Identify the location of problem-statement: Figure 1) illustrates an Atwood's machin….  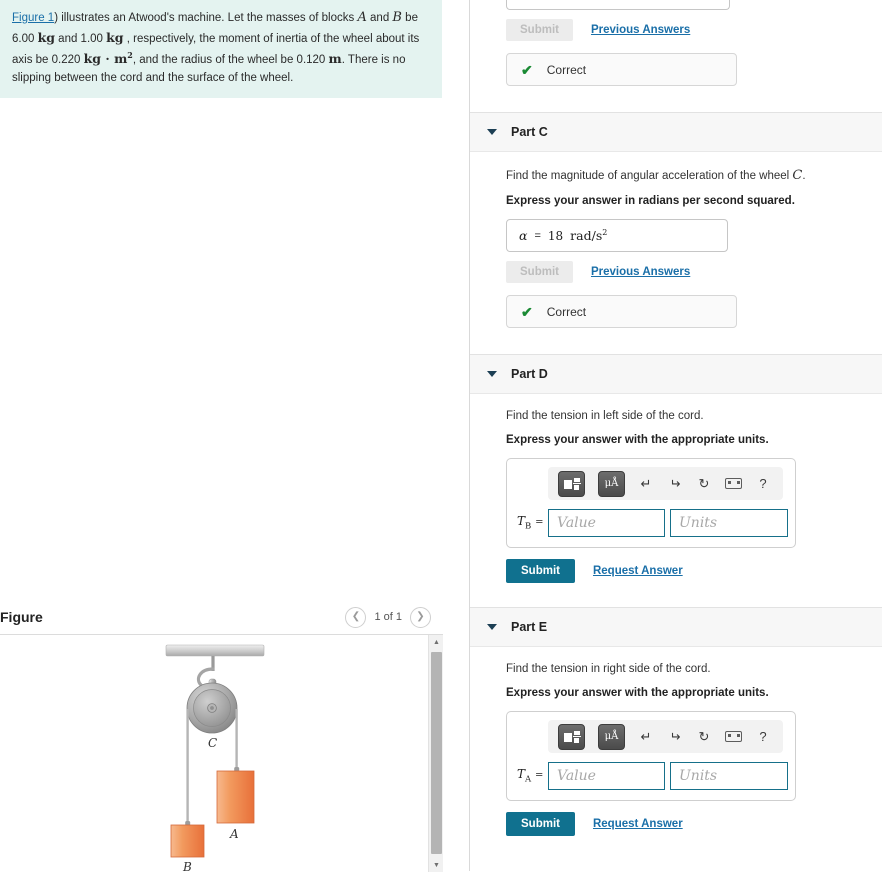
(221, 49).